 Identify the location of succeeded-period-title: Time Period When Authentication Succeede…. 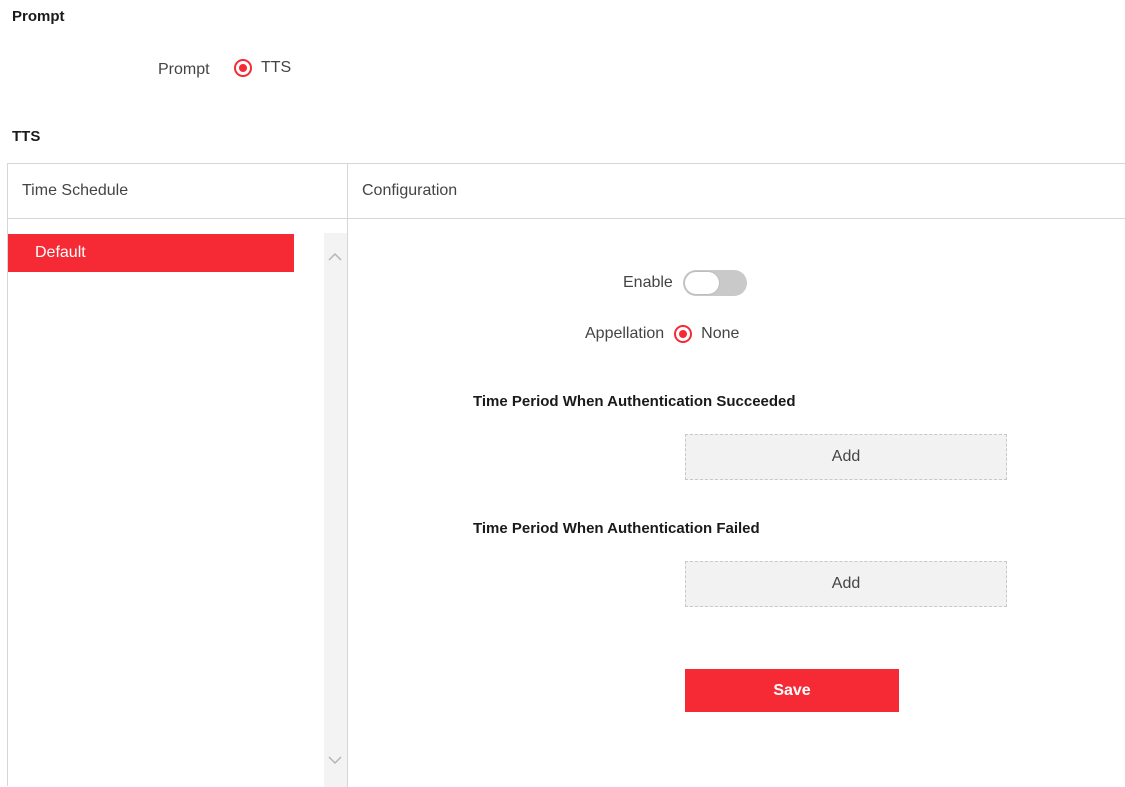
(634, 401).